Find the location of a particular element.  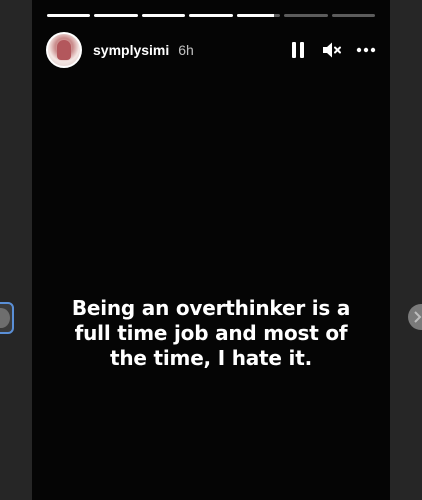

username: symplysimi is located at coordinates (131, 50).